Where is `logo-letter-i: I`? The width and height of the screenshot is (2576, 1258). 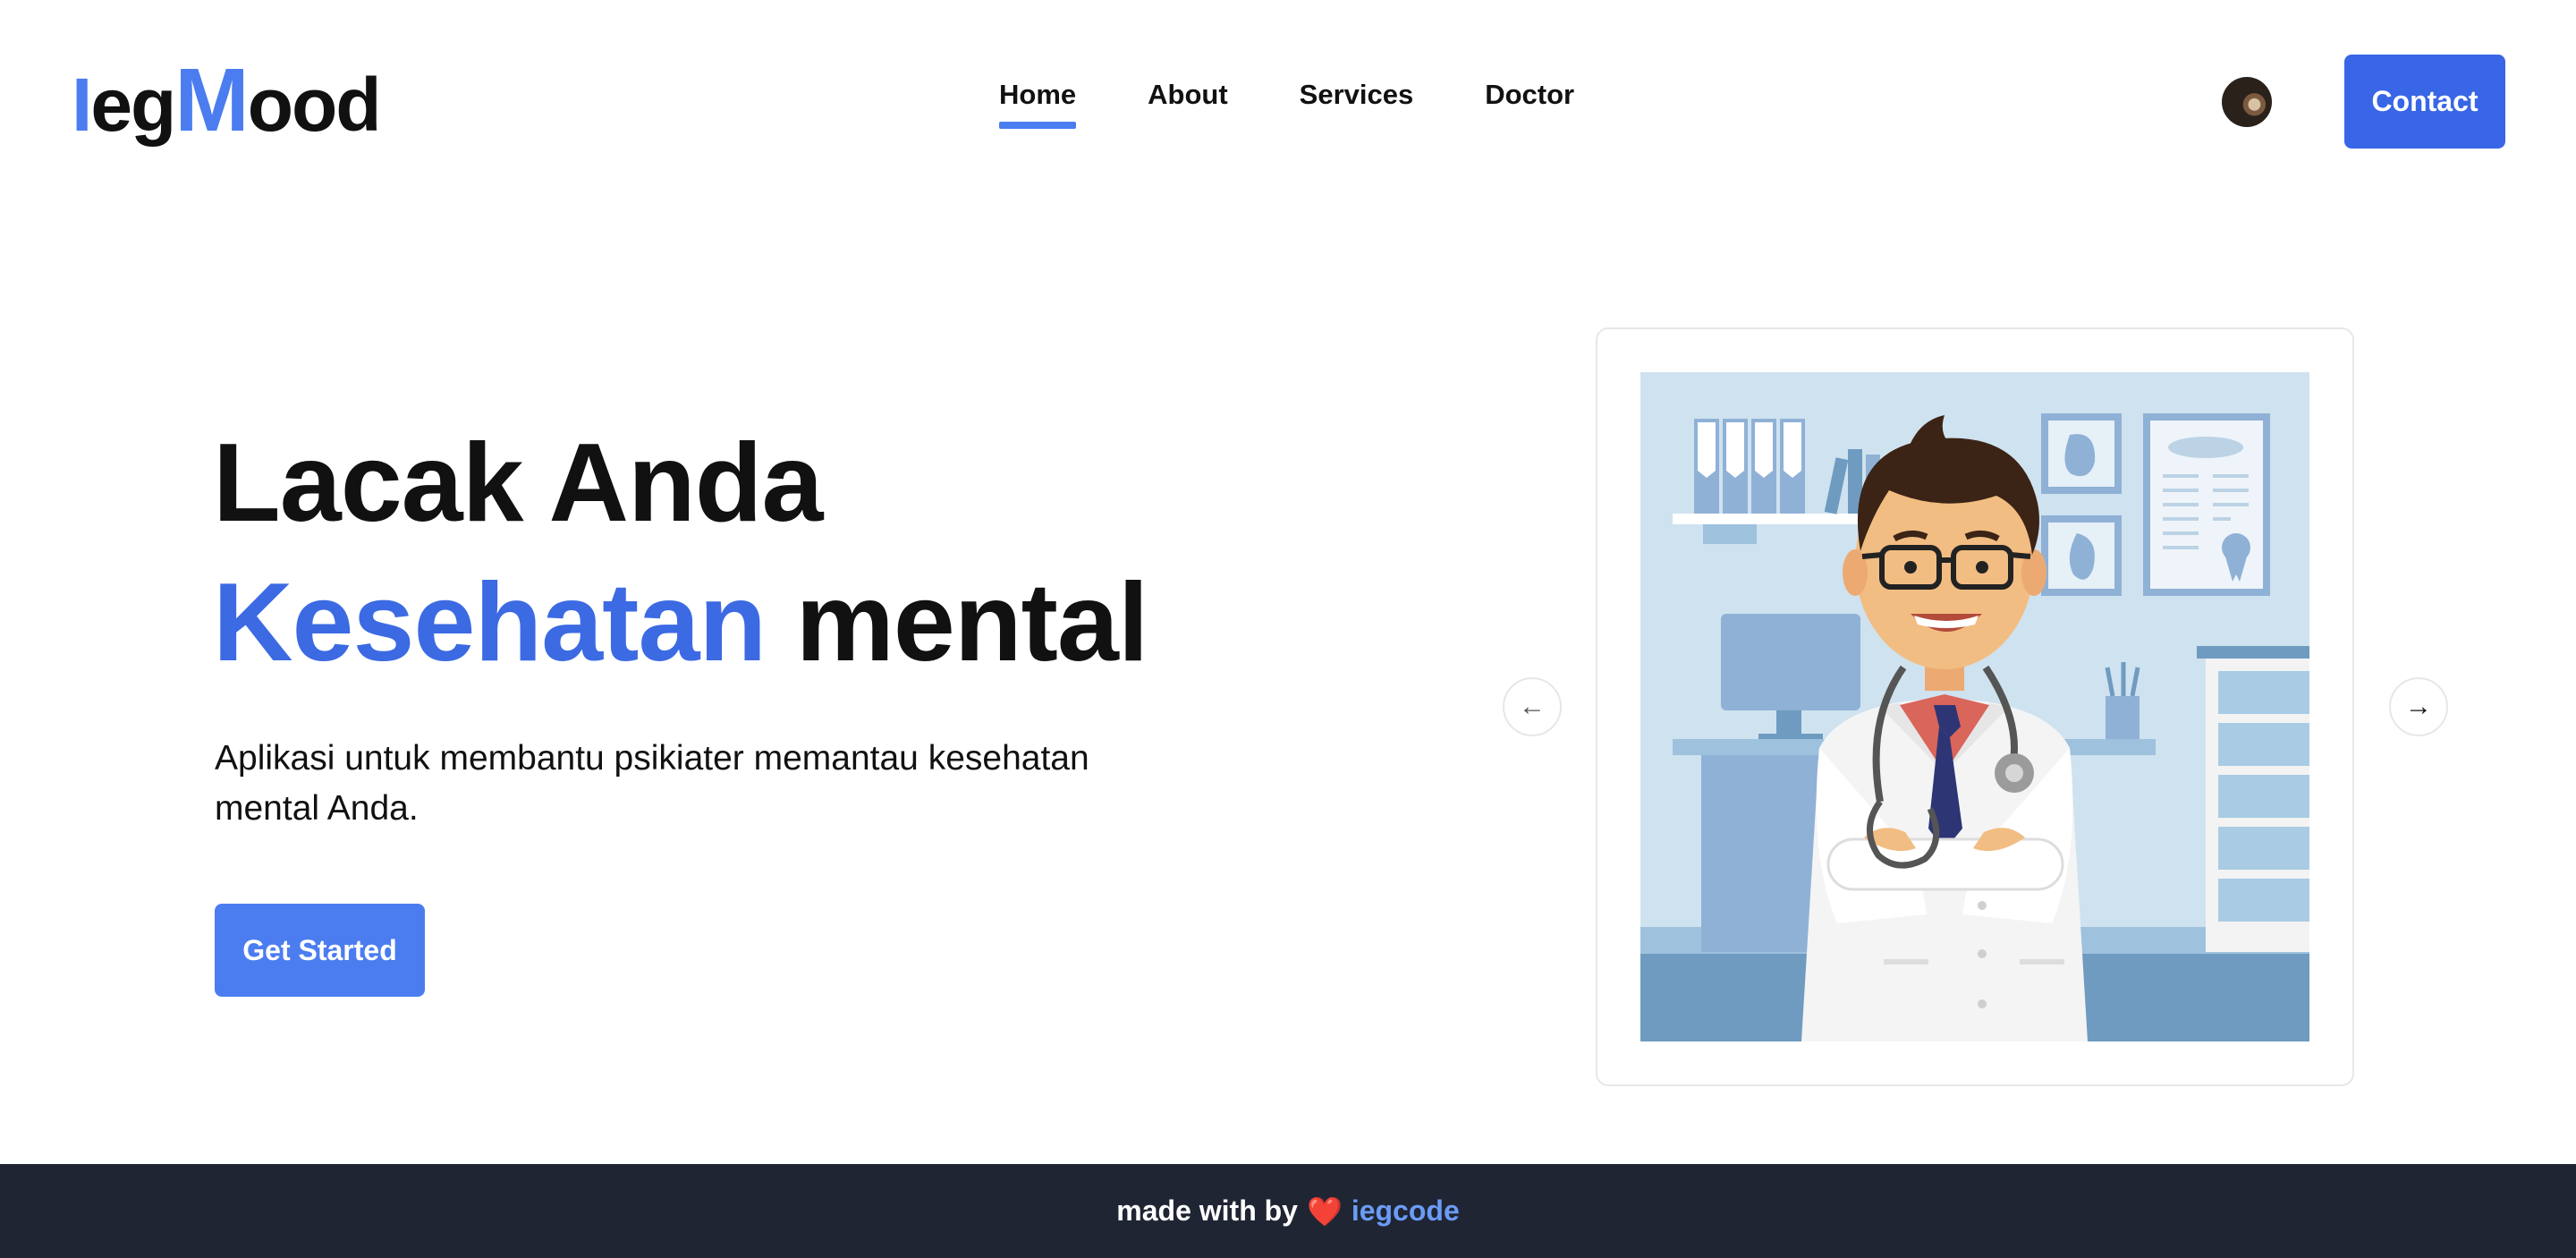 logo-letter-i: I is located at coordinates (82, 105).